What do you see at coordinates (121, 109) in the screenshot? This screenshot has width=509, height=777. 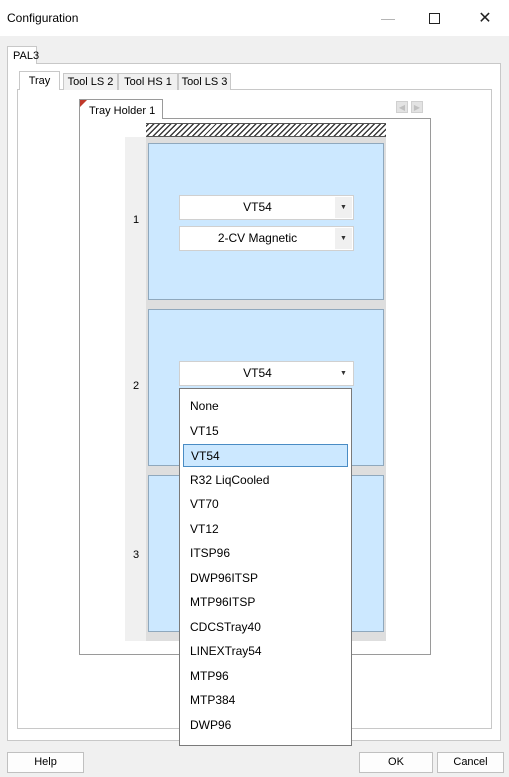 I see `tab-tray-holder-1: Tray Holder 1` at bounding box center [121, 109].